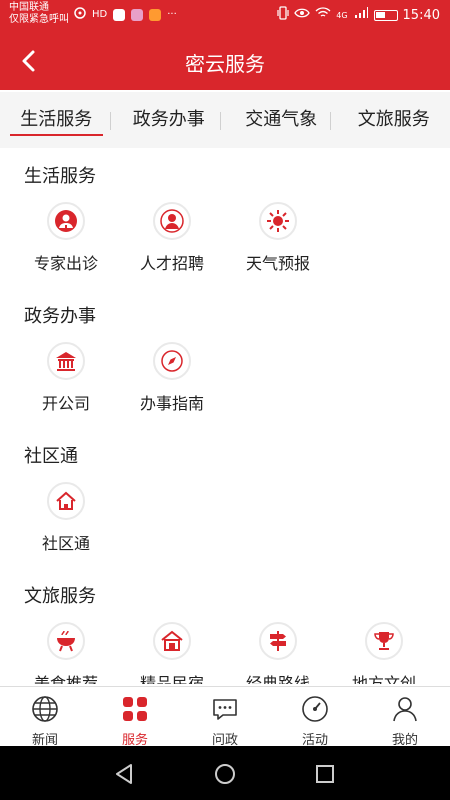 This screenshot has height=800, width=450. What do you see at coordinates (119, 14) in the screenshot?
I see `app-notification-icon` at bounding box center [119, 14].